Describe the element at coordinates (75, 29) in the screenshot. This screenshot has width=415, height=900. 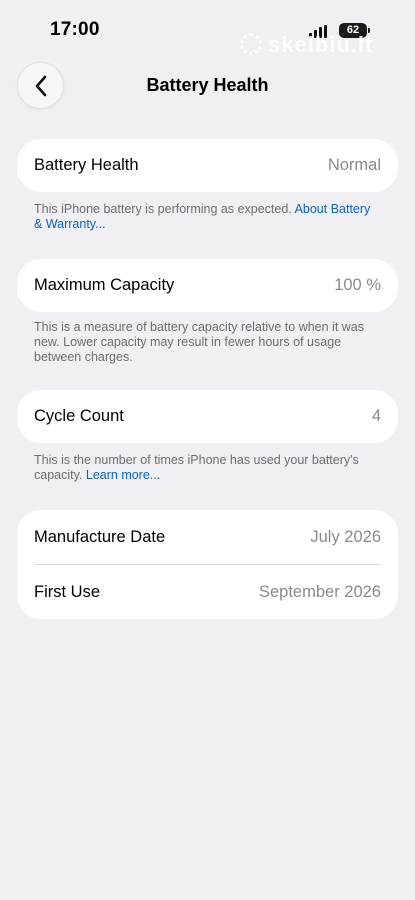
I see `status-time: 17:00` at that location.